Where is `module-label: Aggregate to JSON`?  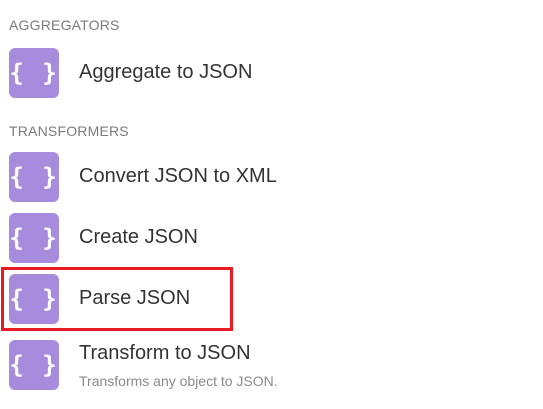
module-label: Aggregate to JSON is located at coordinates (166, 72).